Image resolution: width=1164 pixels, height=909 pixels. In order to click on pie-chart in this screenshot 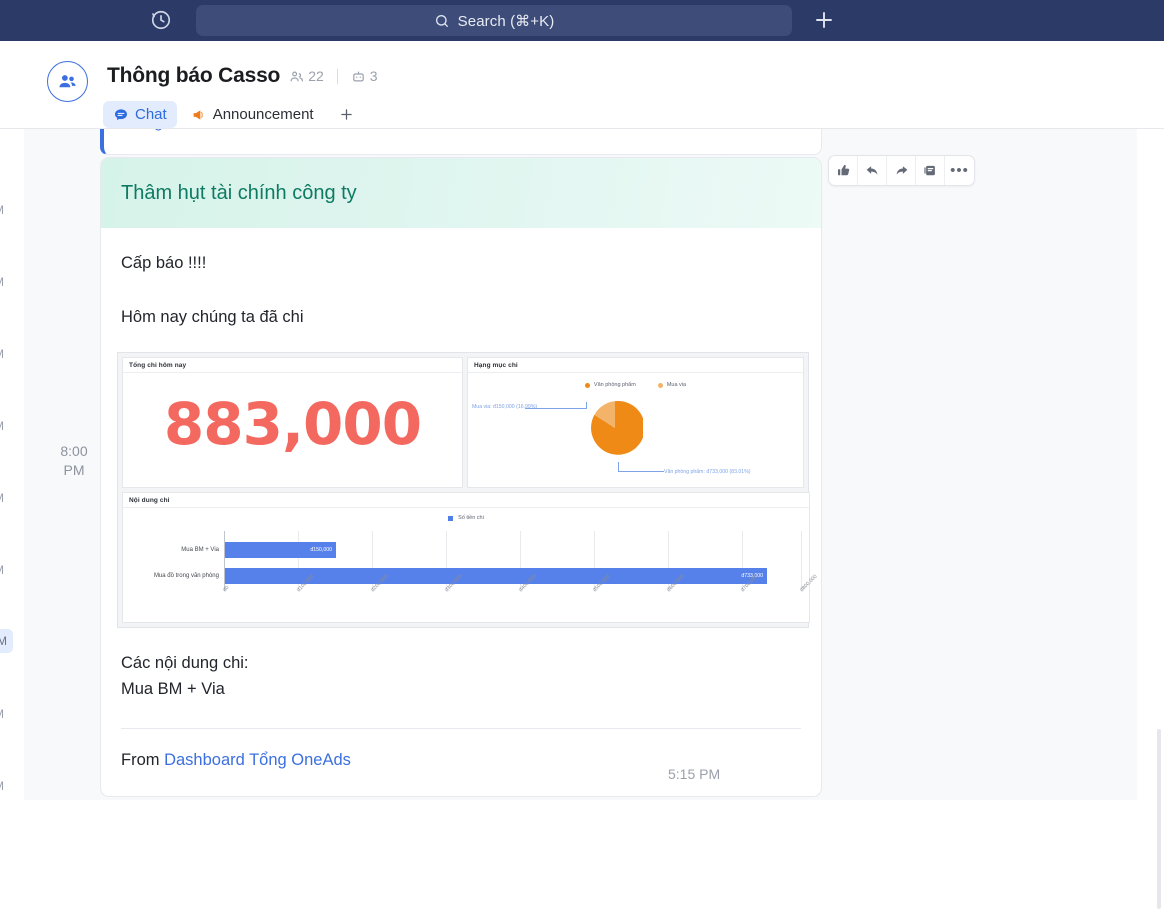, I will do `click(616, 428)`.